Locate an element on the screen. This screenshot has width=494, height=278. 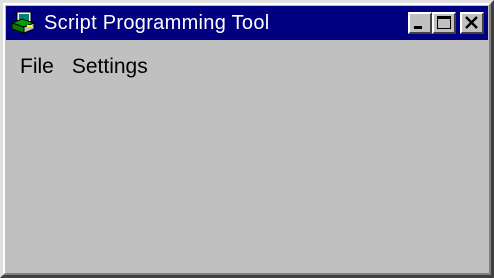
title-bar: Script Programming Tool is located at coordinates (247, 23).